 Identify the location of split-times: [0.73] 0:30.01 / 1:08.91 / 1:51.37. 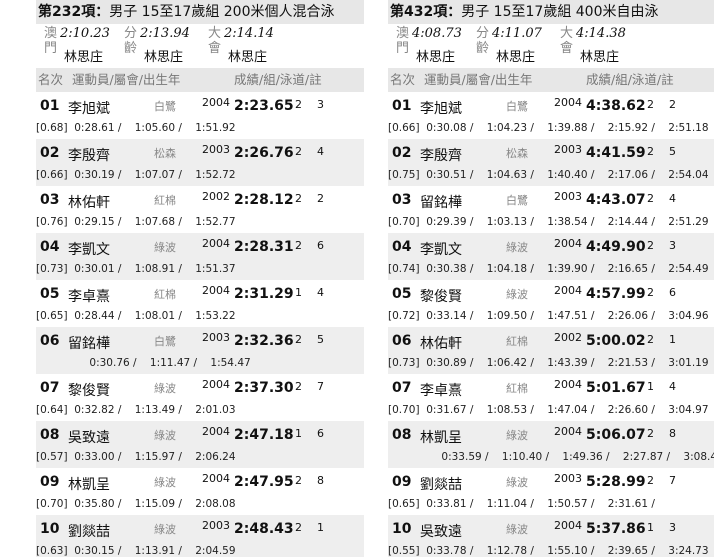
(136, 269).